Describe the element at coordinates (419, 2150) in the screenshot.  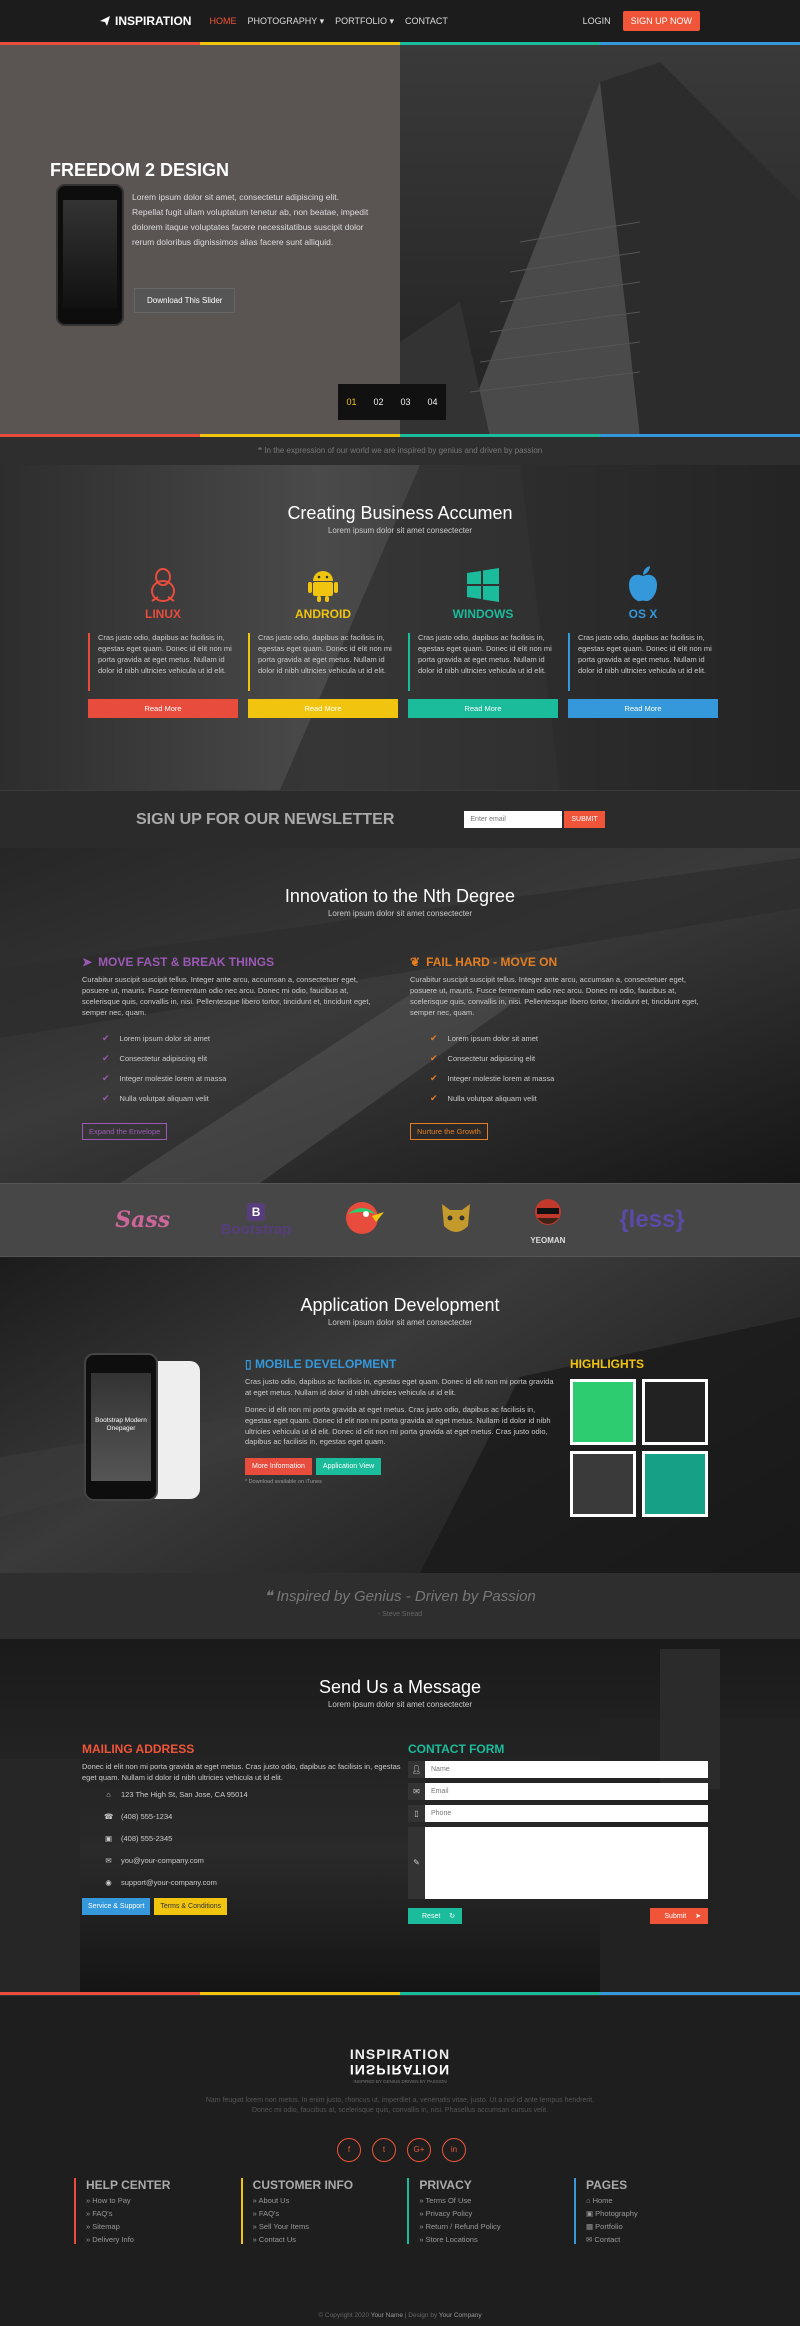
I see `google-plus-icon: G+` at that location.